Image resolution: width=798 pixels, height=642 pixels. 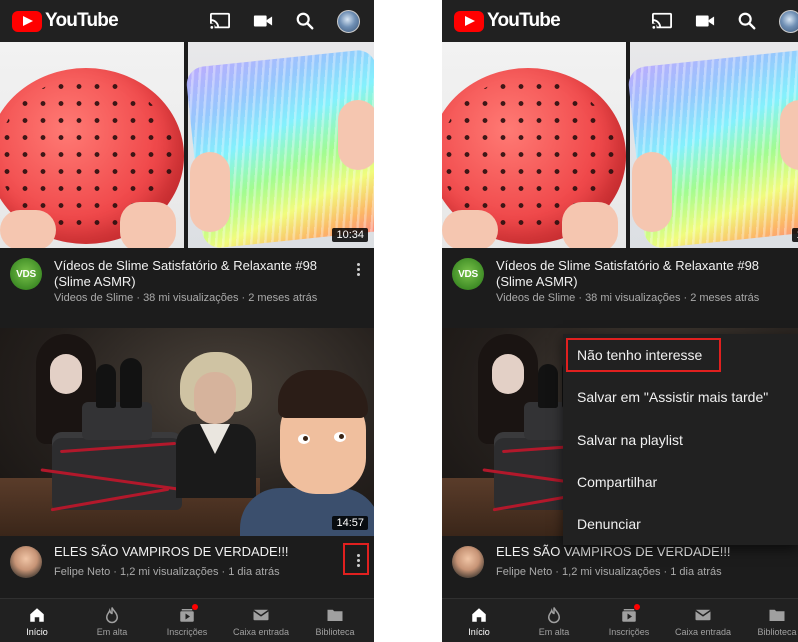 What do you see at coordinates (117, 421) in the screenshot?
I see `cake-top` at bounding box center [117, 421].